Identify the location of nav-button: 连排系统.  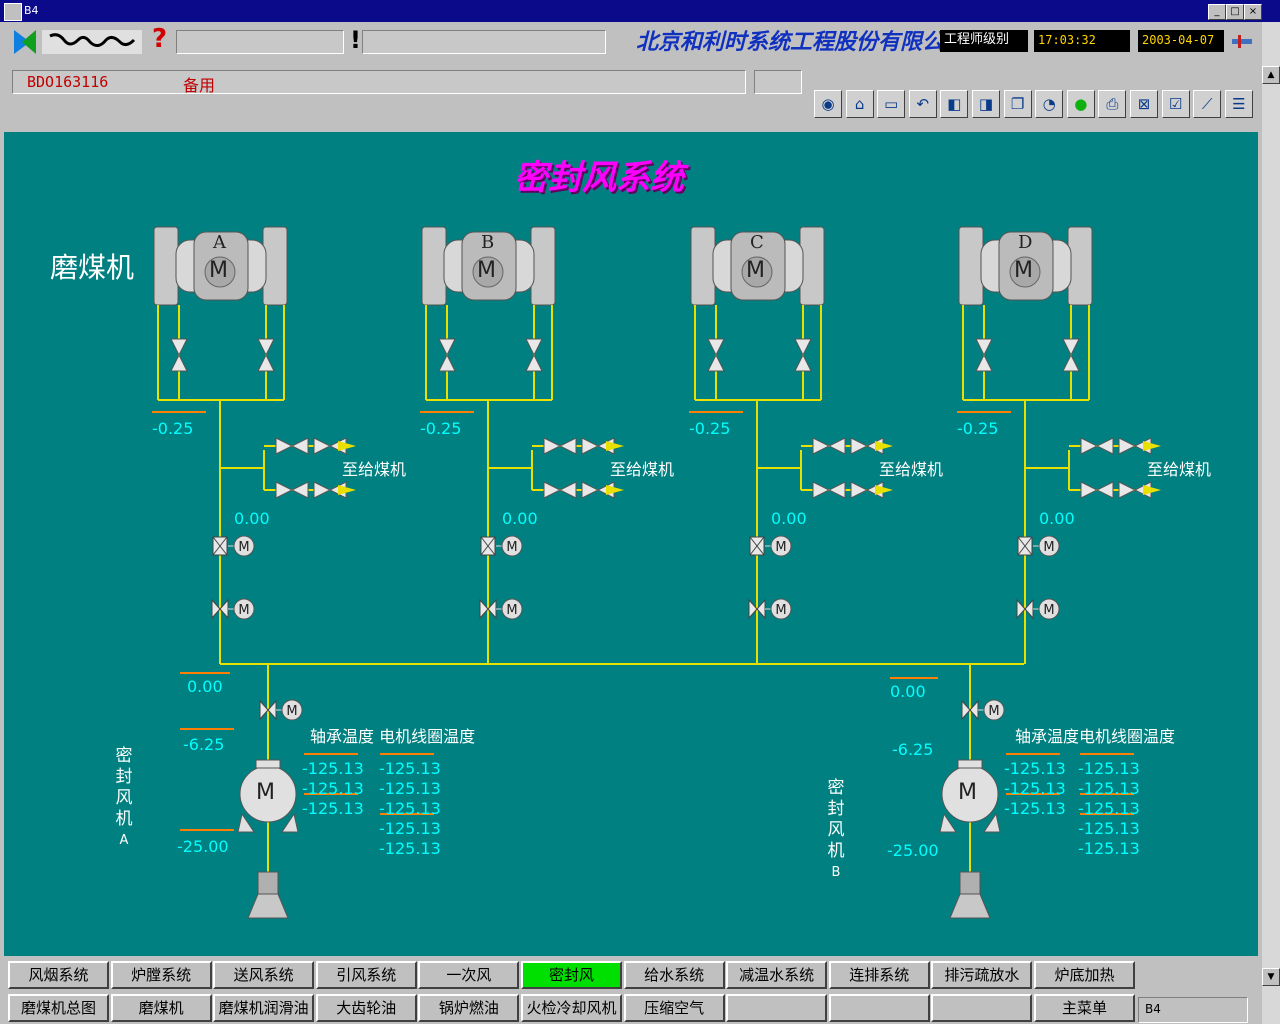
(879, 975).